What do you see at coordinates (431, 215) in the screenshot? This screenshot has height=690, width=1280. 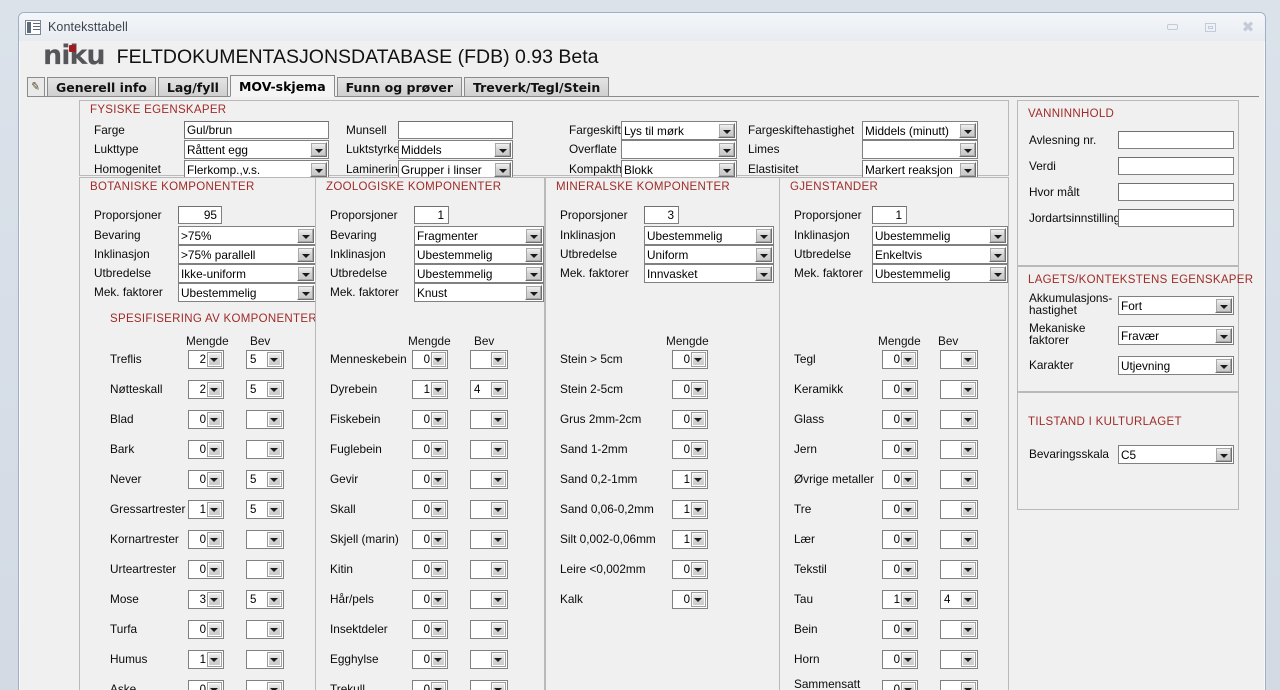 I see `input-zoologiske-proporsjoner: 1` at bounding box center [431, 215].